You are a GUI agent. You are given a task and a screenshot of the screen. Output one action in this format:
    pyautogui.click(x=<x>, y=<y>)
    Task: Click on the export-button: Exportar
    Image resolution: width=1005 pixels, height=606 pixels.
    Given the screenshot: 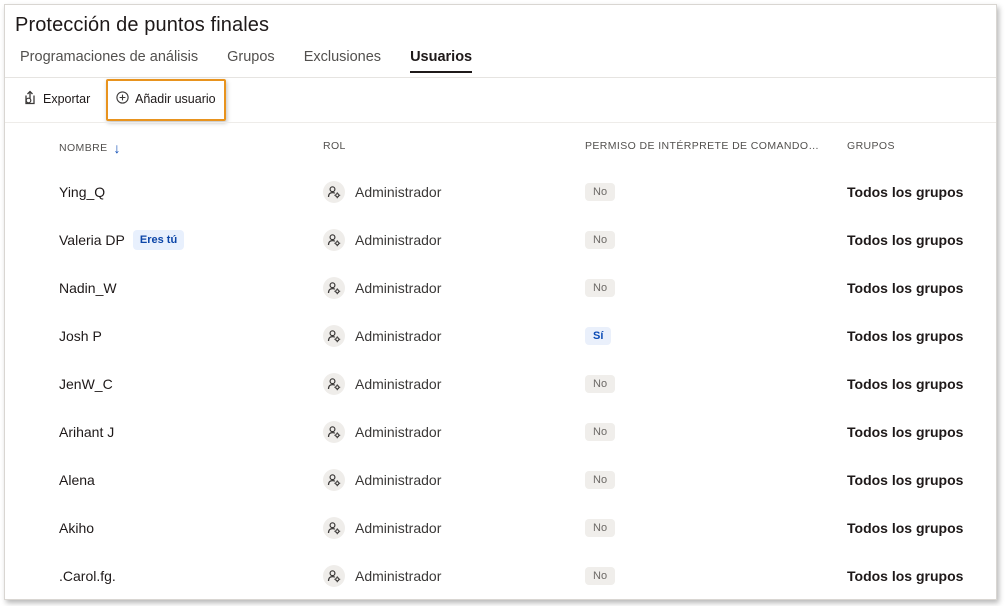 What is the action you would take?
    pyautogui.click(x=56, y=99)
    